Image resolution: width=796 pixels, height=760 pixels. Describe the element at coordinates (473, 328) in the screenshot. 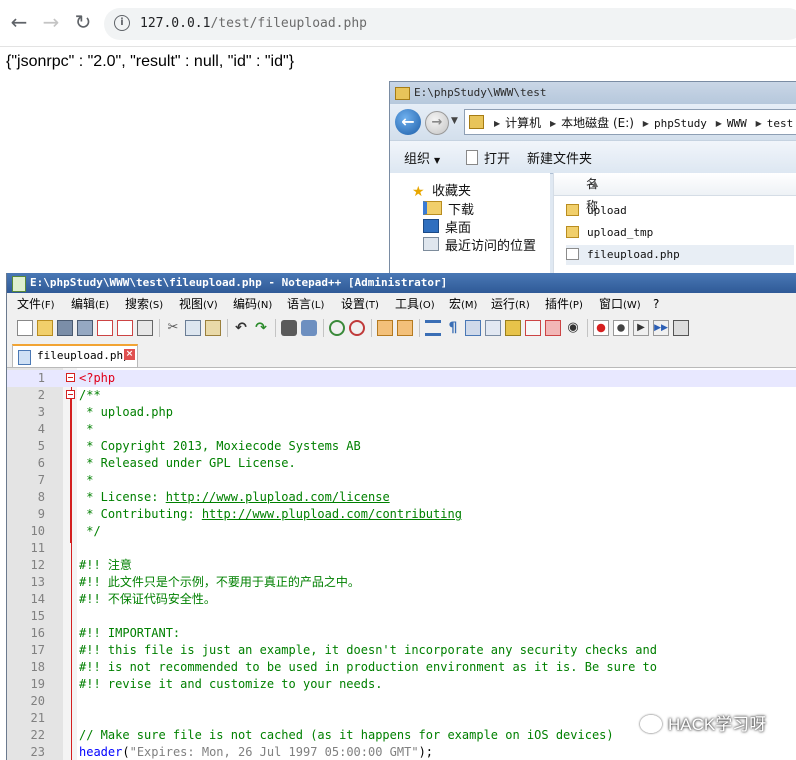

I see `indent-guide-icon` at that location.